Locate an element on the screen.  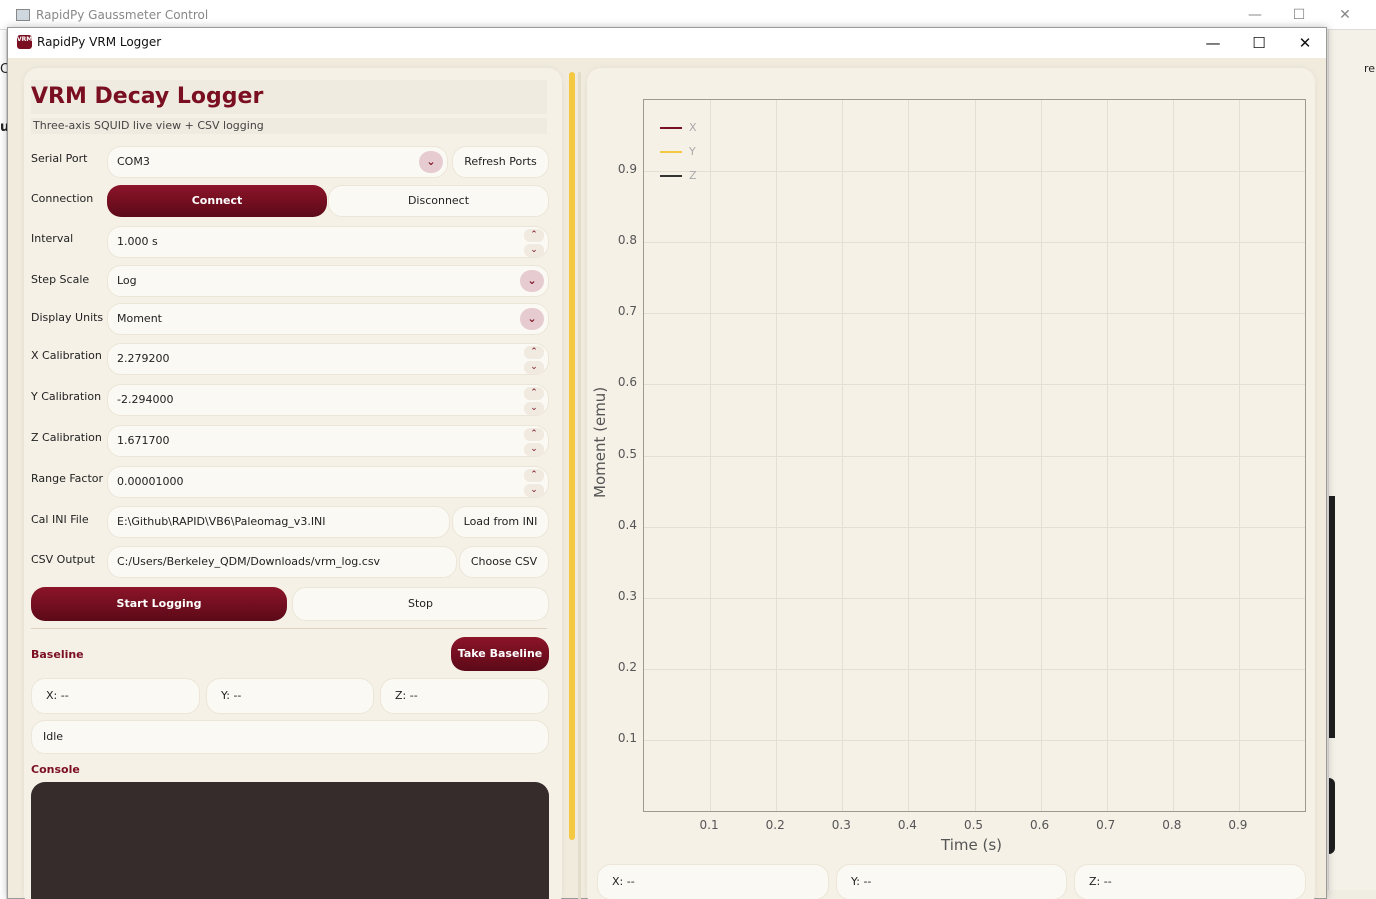
x-tick-label: 0.9 is located at coordinates (1238, 825).